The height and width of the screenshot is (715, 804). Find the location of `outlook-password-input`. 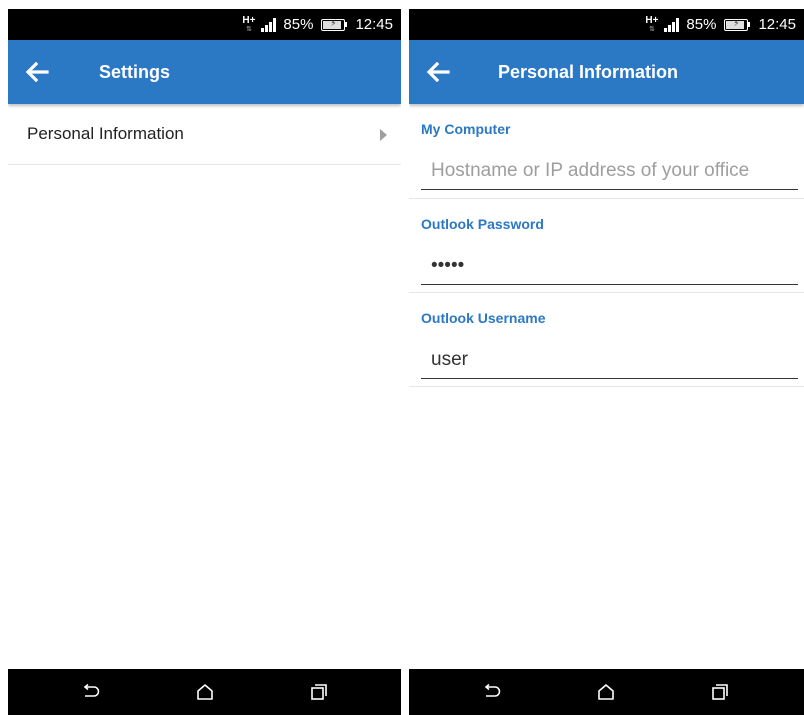

outlook-password-input is located at coordinates (609, 266).